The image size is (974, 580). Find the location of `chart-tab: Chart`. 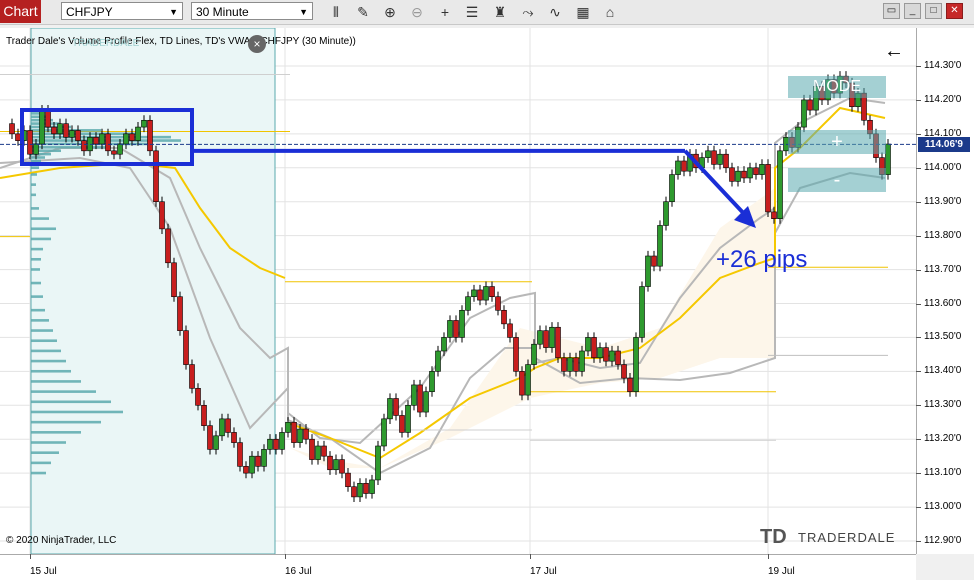

chart-tab: Chart is located at coordinates (20, 11).